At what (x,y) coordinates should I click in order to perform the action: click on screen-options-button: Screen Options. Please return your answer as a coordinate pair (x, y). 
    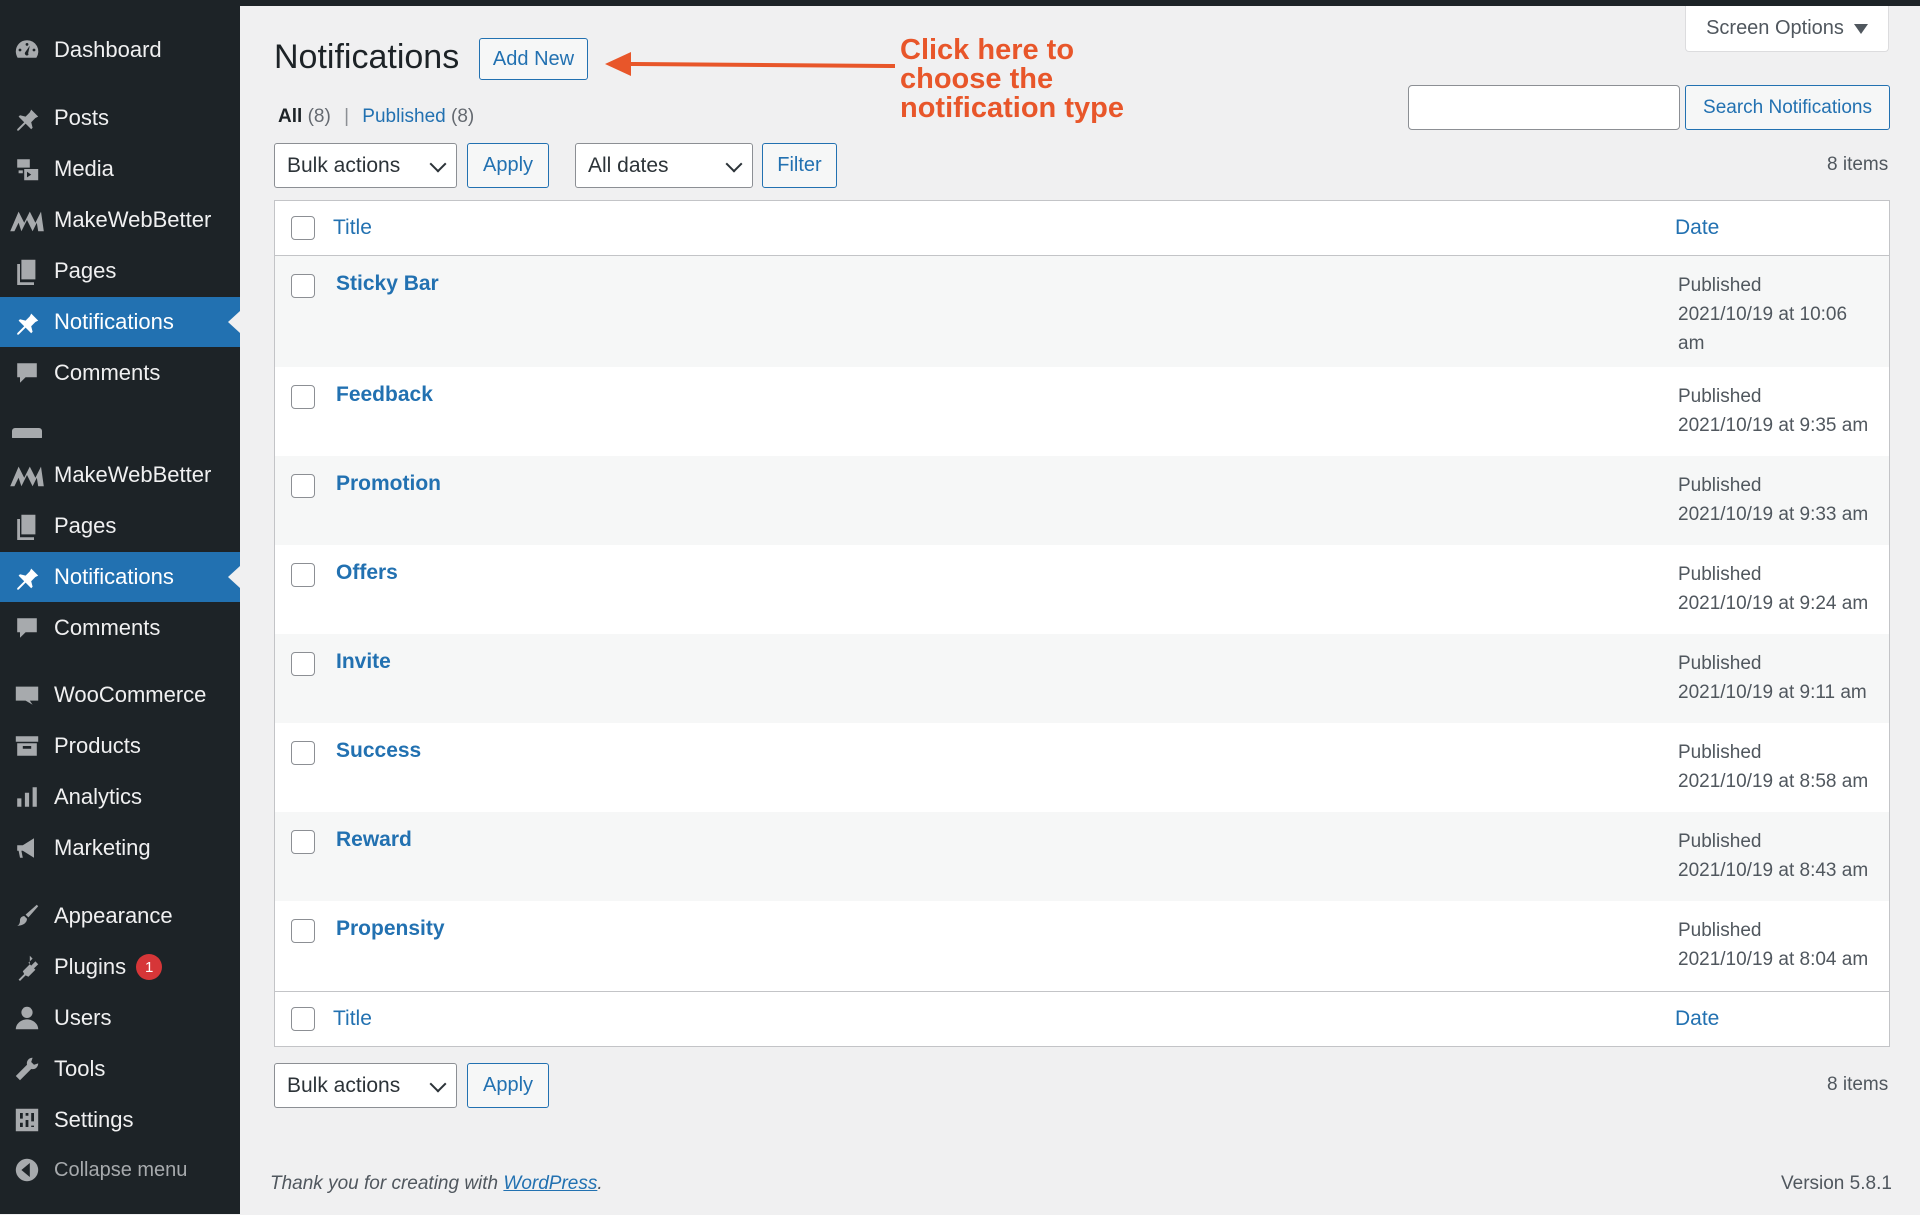
    Looking at the image, I should click on (1787, 29).